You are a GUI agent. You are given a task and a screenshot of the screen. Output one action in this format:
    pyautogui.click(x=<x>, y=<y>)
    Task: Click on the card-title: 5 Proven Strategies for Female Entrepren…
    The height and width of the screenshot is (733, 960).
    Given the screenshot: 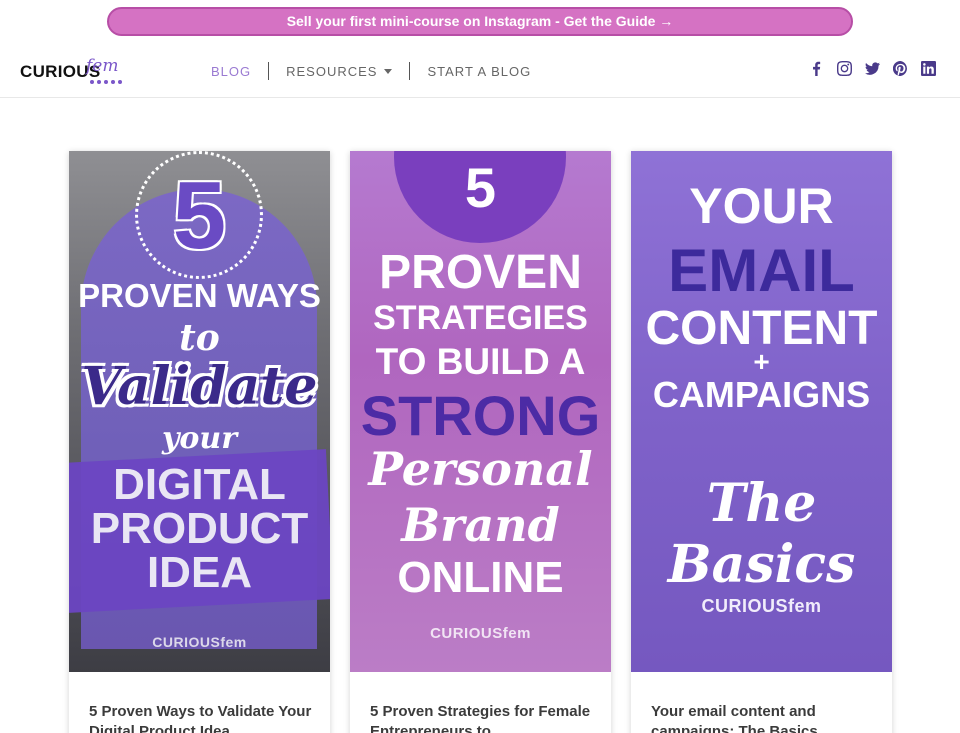 What is the action you would take?
    pyautogui.click(x=481, y=717)
    